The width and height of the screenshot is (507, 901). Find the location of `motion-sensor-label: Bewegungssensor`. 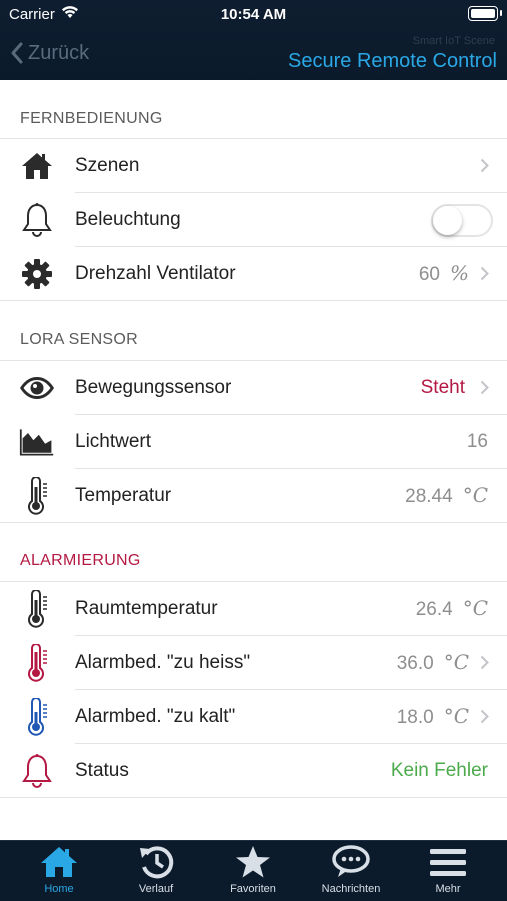

motion-sensor-label: Bewegungssensor is located at coordinates (153, 387).